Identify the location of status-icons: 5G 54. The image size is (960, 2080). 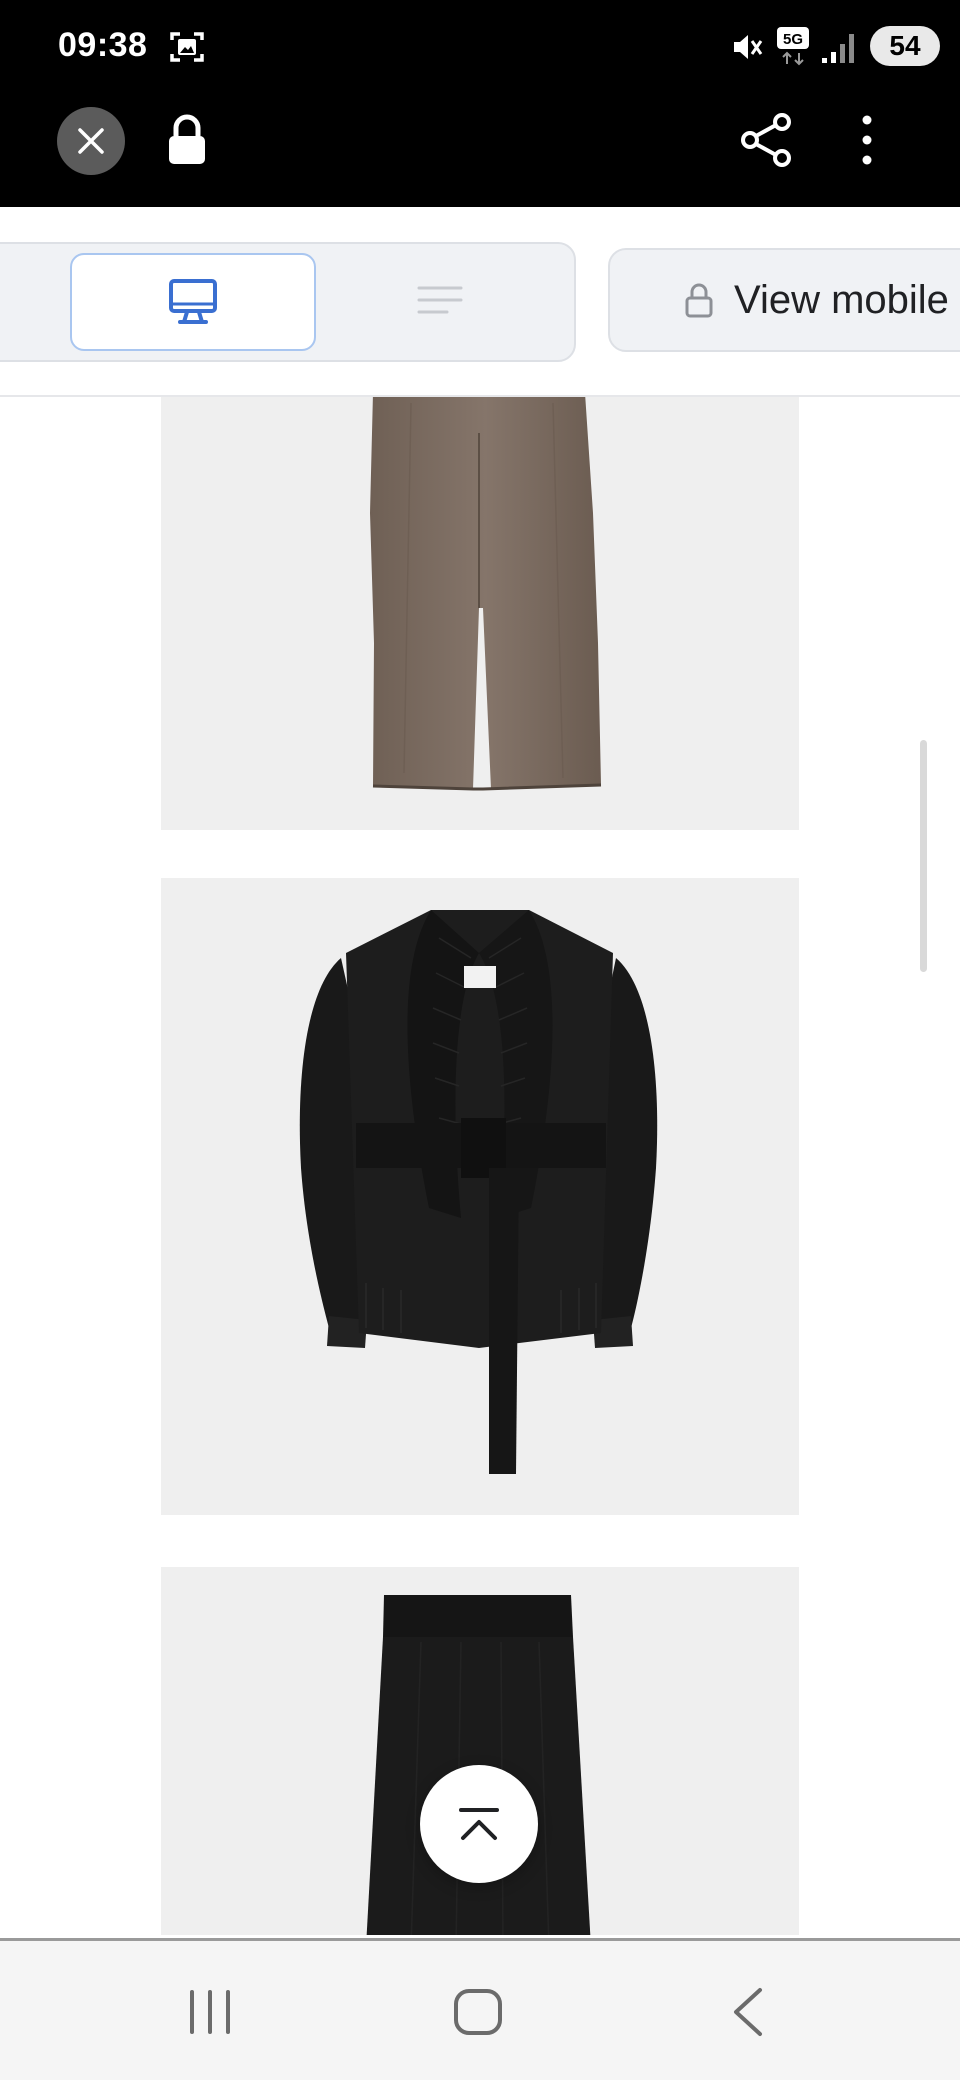
(810, 47).